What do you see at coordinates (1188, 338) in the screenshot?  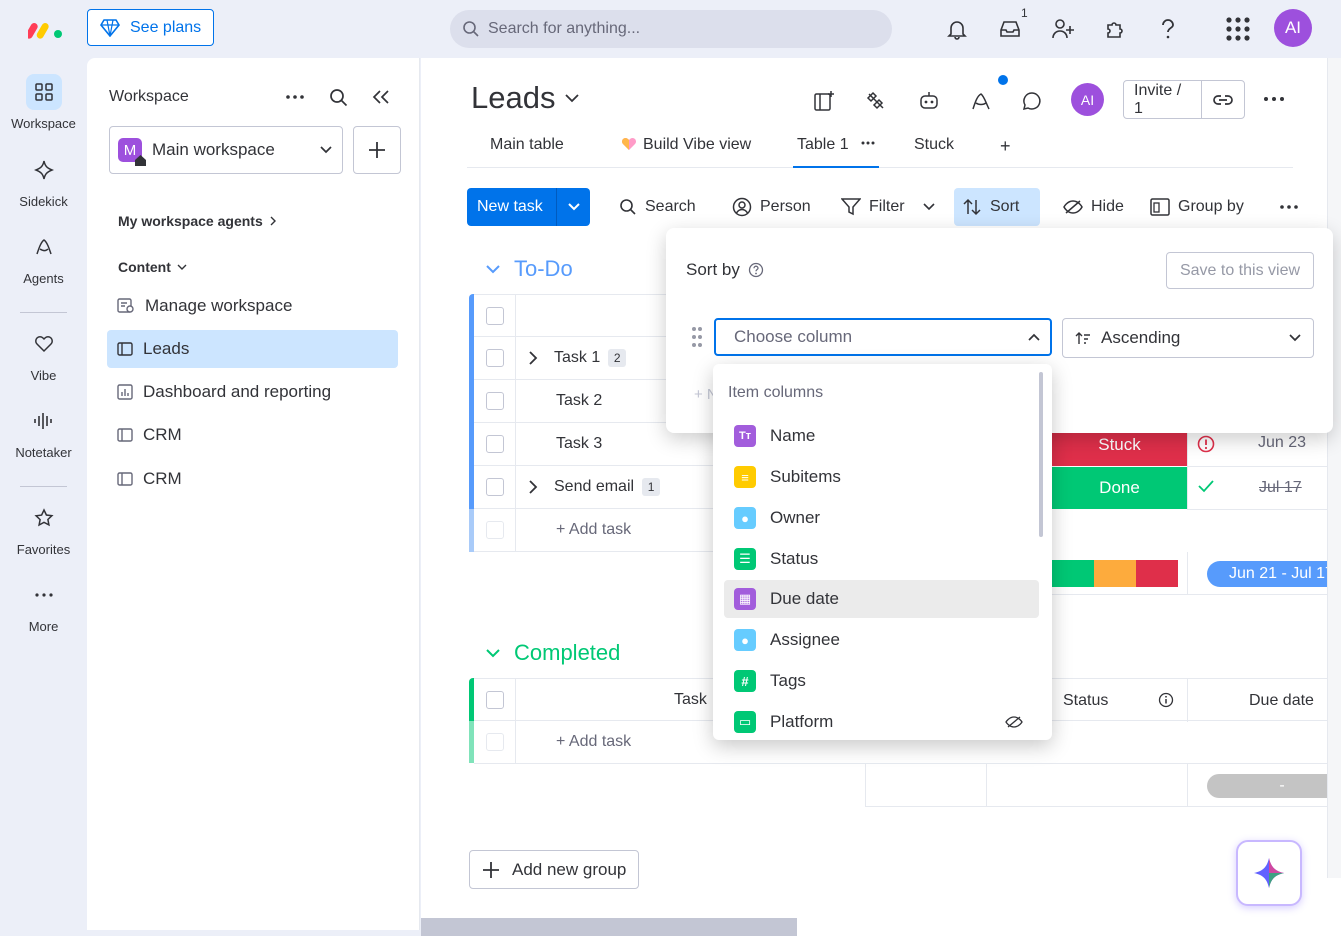 I see `sort-order-select: Ascending` at bounding box center [1188, 338].